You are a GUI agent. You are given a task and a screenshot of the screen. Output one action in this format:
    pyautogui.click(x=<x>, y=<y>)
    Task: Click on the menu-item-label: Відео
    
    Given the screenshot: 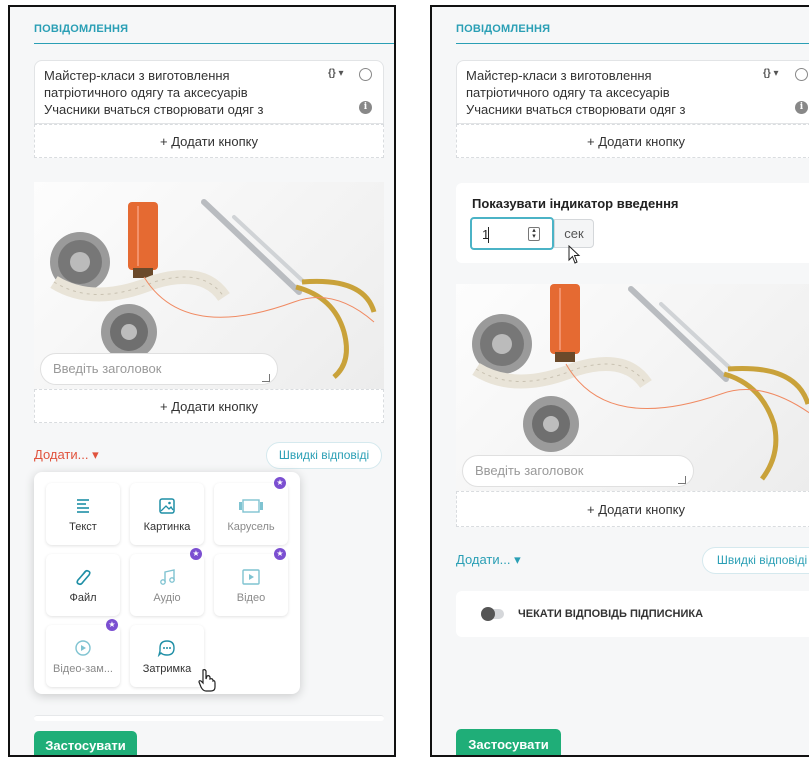 What is the action you would take?
    pyautogui.click(x=251, y=598)
    